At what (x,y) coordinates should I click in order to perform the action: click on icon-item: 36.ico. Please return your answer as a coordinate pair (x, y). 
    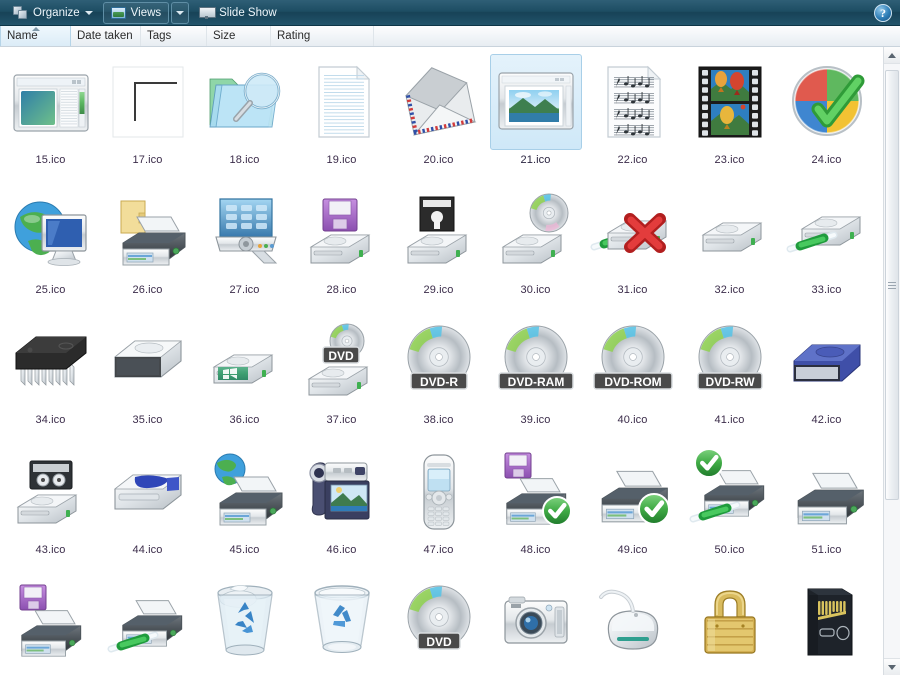
    Looking at the image, I should click on (244, 375).